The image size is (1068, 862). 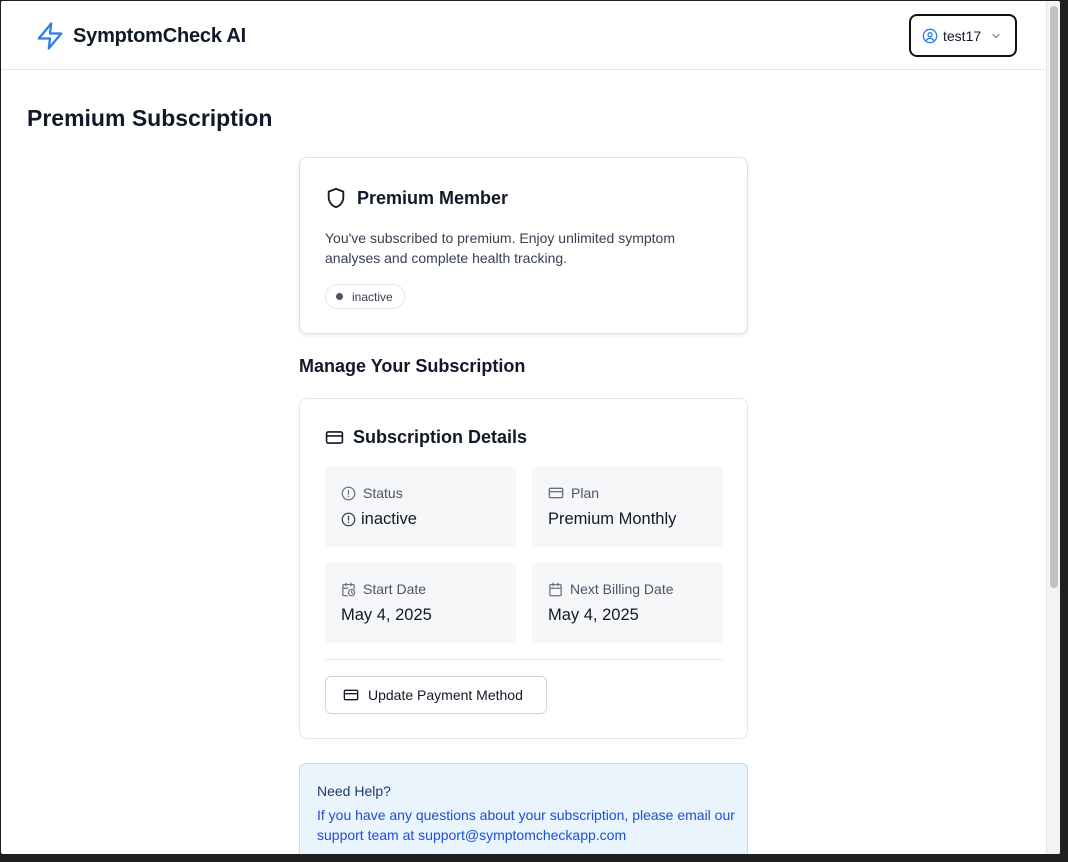 I want to click on details-card-header: Subscription Details, so click(x=426, y=437).